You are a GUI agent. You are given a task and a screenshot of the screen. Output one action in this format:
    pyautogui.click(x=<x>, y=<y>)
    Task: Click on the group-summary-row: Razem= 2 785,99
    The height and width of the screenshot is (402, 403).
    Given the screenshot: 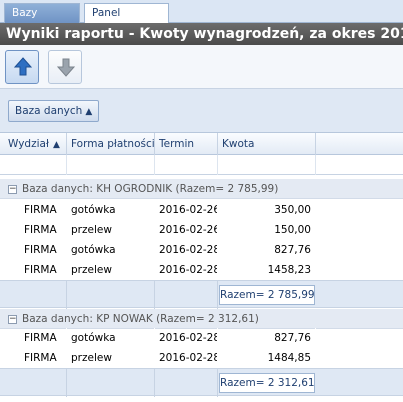 What is the action you would take?
    pyautogui.click(x=201, y=294)
    